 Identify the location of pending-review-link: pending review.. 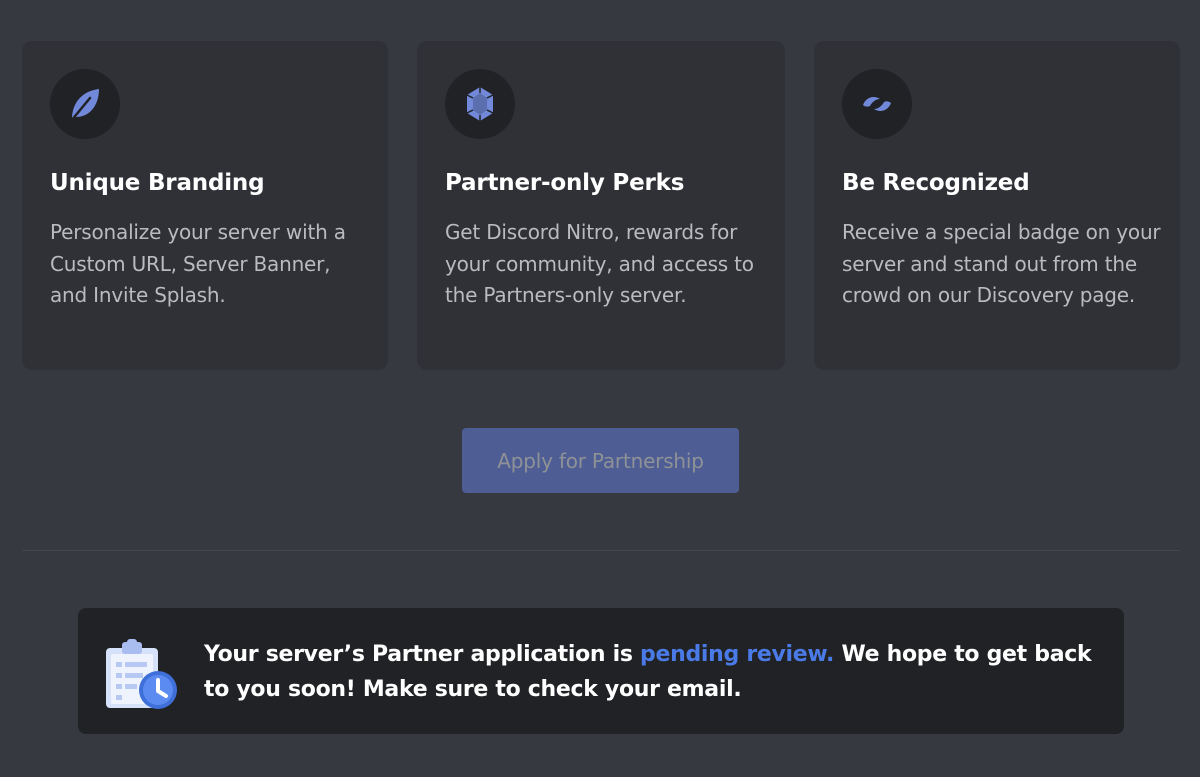
(737, 654).